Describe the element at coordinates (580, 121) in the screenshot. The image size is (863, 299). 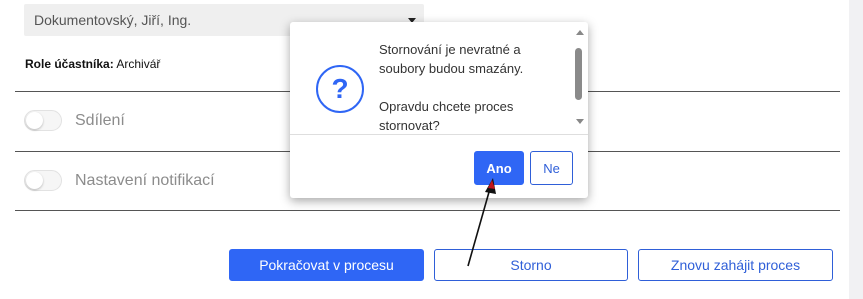
I see `scroll-down-arrow-icon` at that location.